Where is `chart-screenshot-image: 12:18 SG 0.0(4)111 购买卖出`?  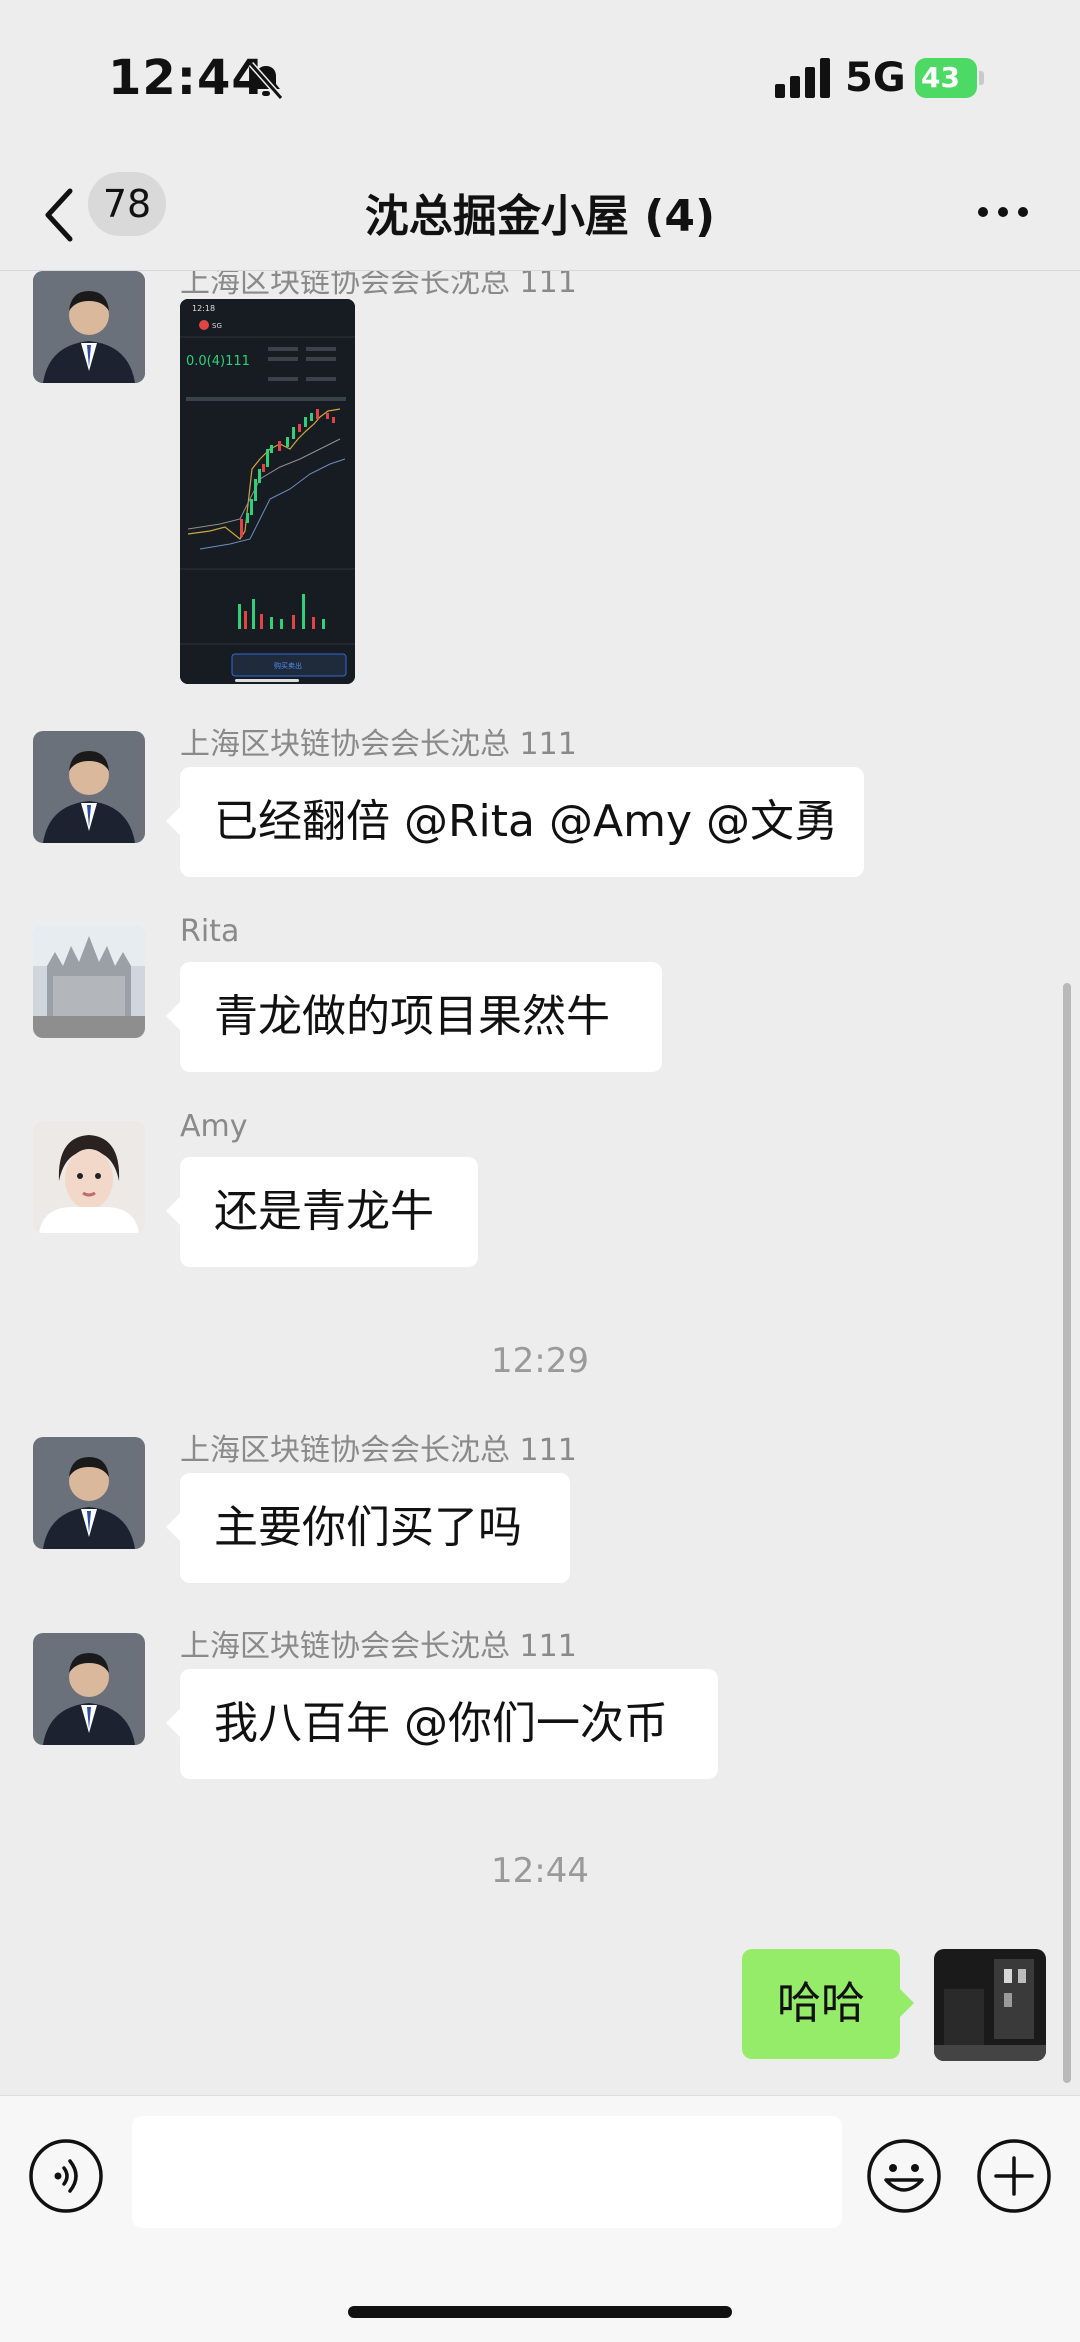
chart-screenshot-image: 12:18 SG 0.0(4)111 购买卖出 is located at coordinates (267, 491).